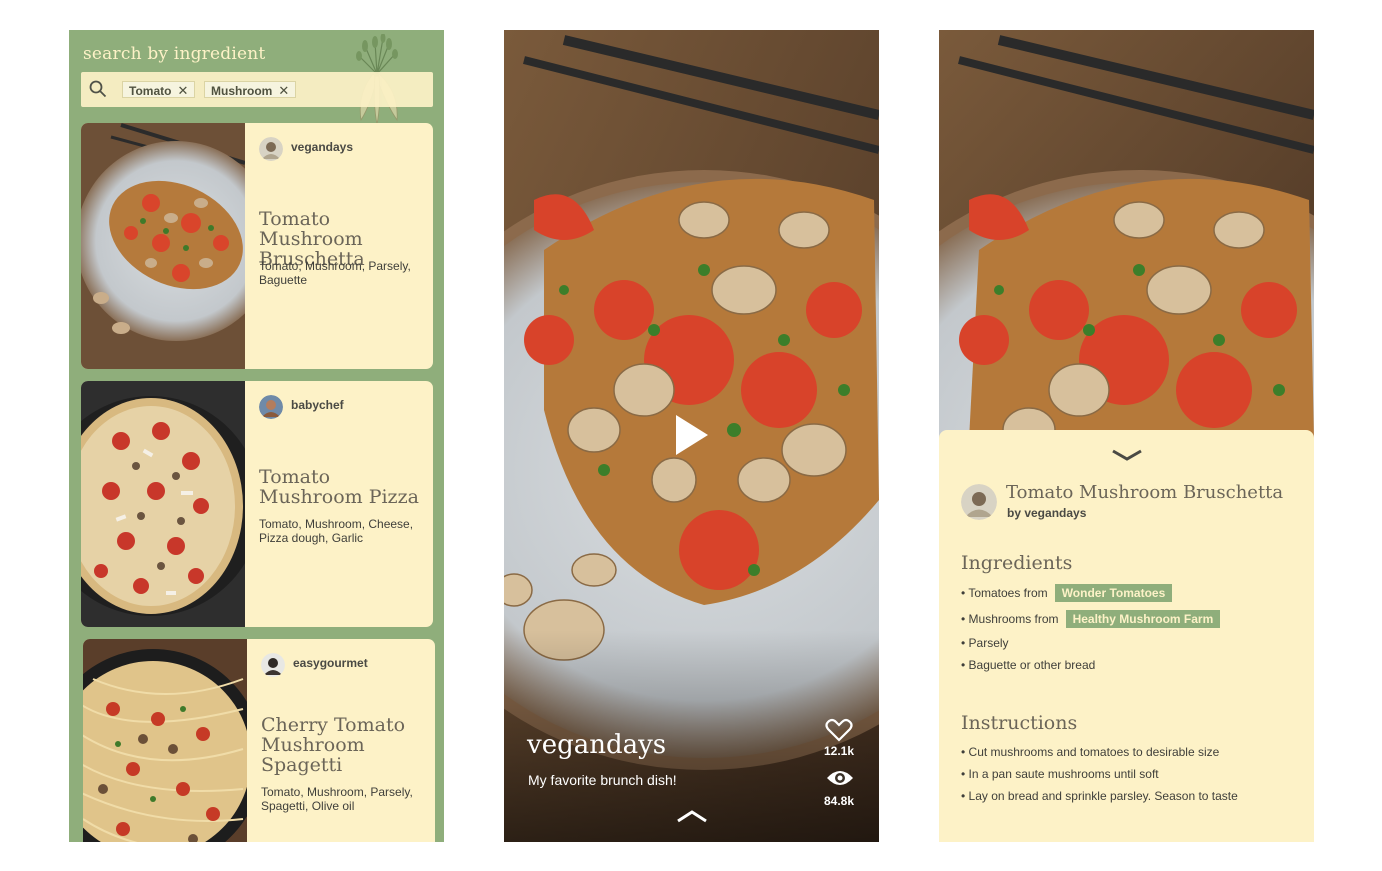  What do you see at coordinates (839, 751) in the screenshot?
I see `like-count: 12.1k` at bounding box center [839, 751].